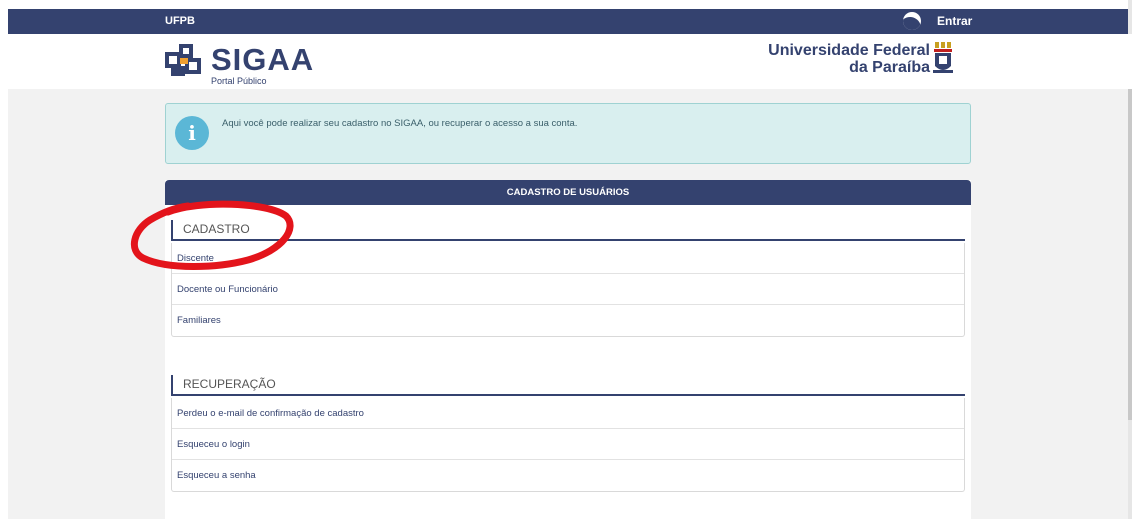  I want to click on sigaa-logo: SIGAA Portal Público, so click(239, 65).